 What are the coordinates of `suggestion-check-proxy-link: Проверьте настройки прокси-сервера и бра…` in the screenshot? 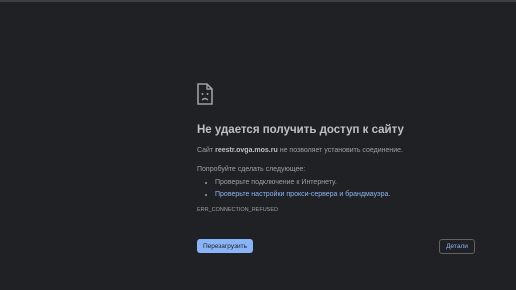 It's located at (302, 195).